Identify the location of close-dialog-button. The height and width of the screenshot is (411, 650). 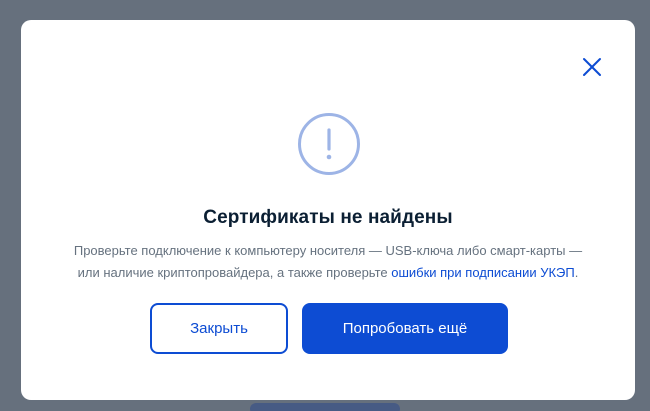
(592, 67).